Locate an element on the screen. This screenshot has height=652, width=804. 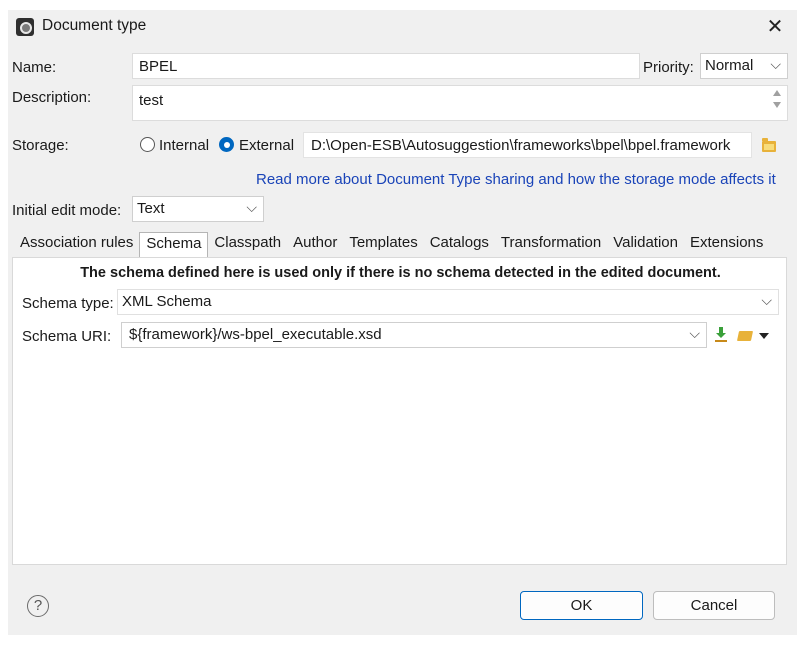
schema-type-label: Schema type: is located at coordinates (68, 303).